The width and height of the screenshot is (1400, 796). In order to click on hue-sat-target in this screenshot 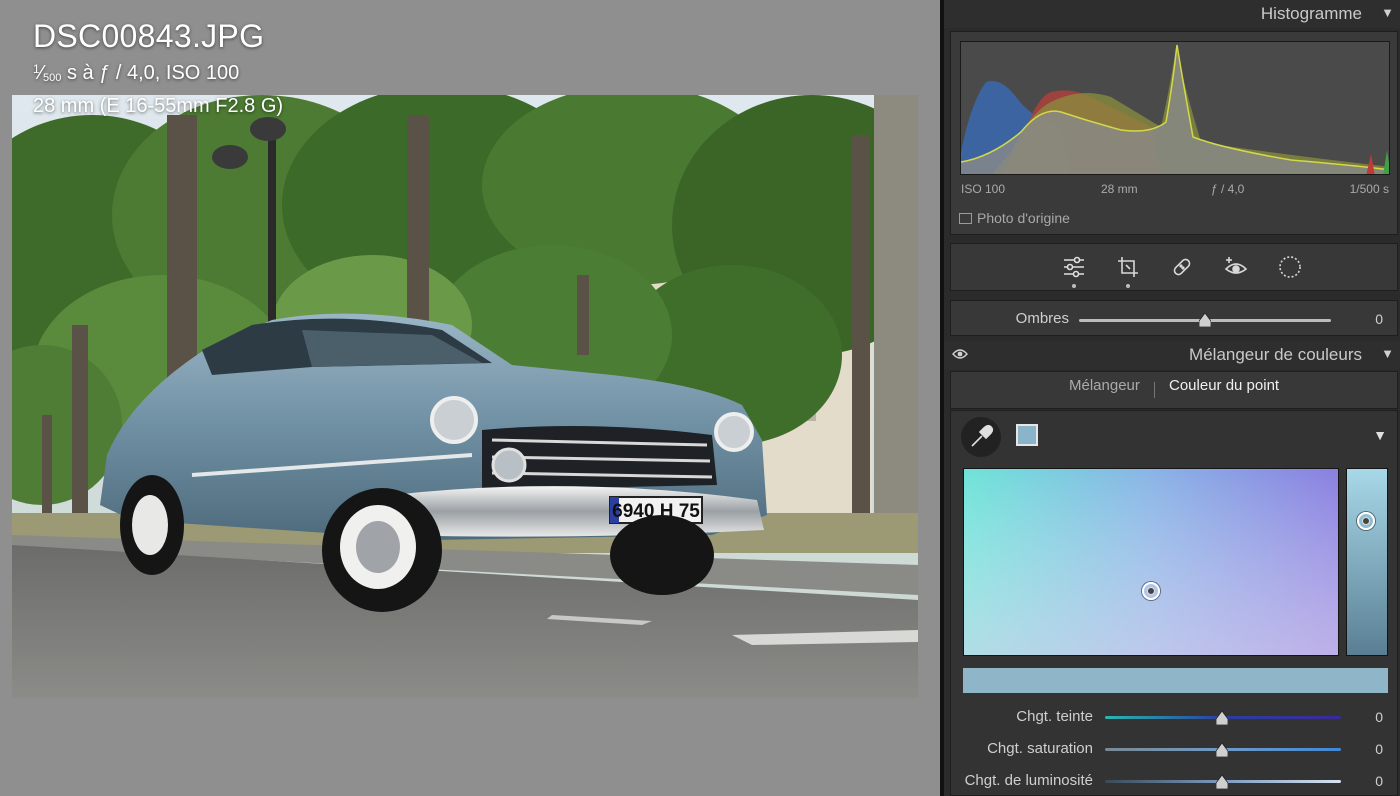, I will do `click(1151, 591)`.